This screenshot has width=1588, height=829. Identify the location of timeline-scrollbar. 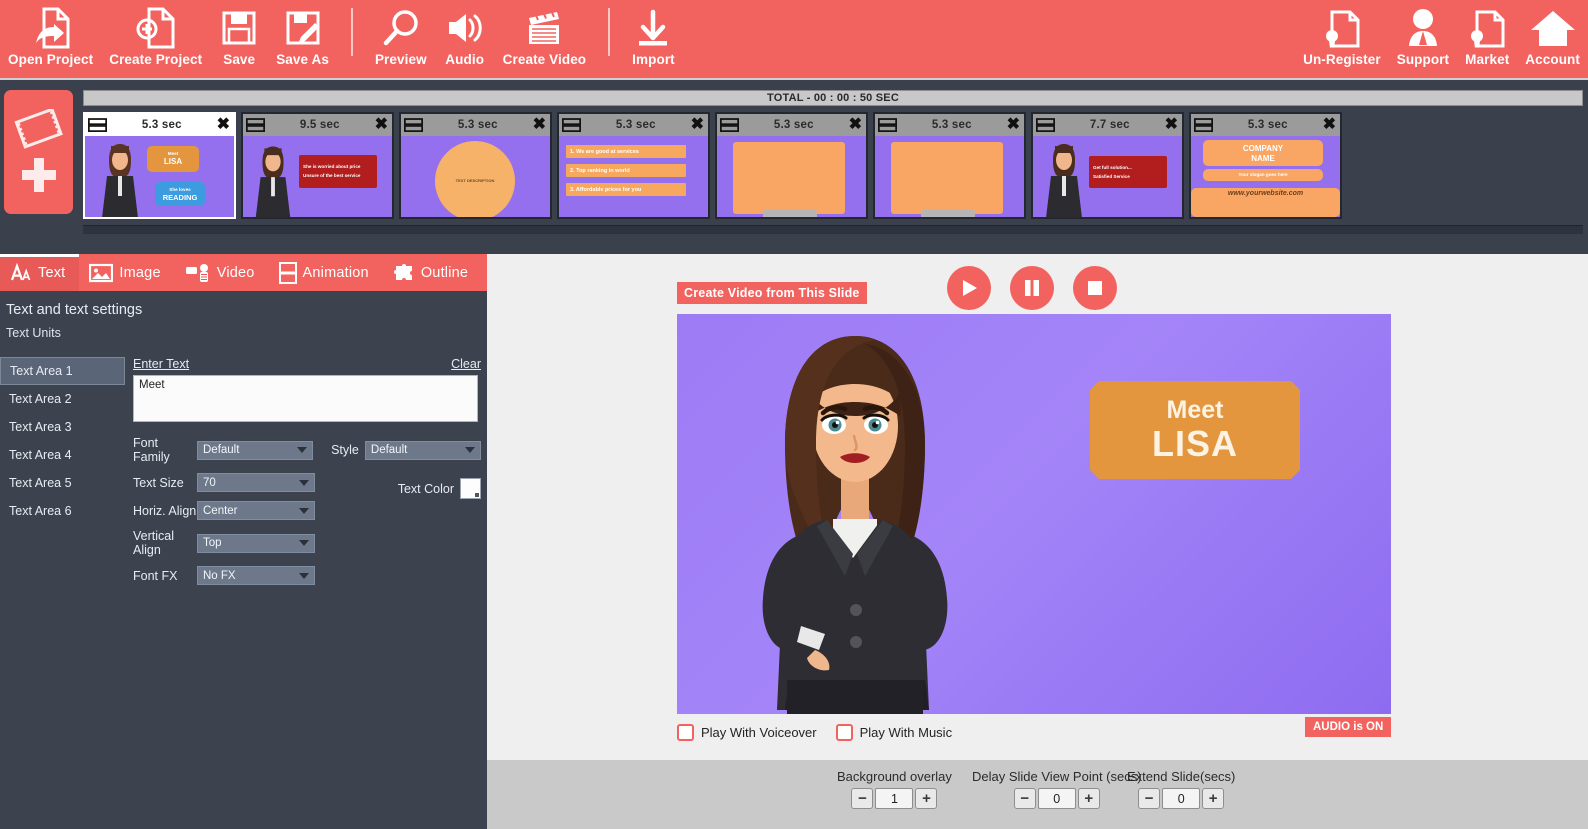
(833, 229).